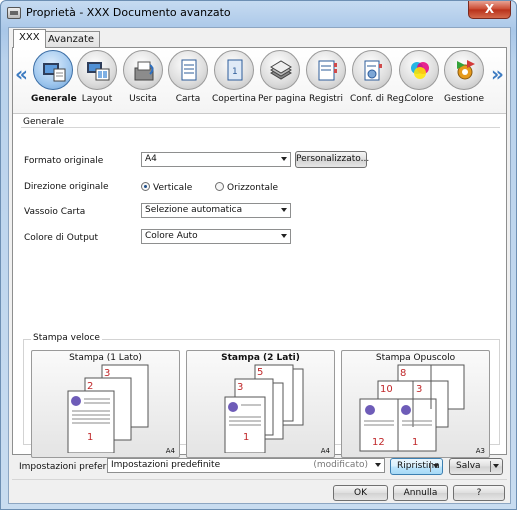 Image resolution: width=517 pixels, height=510 pixels. Describe the element at coordinates (189, 70) in the screenshot. I see `carta-icon` at that location.